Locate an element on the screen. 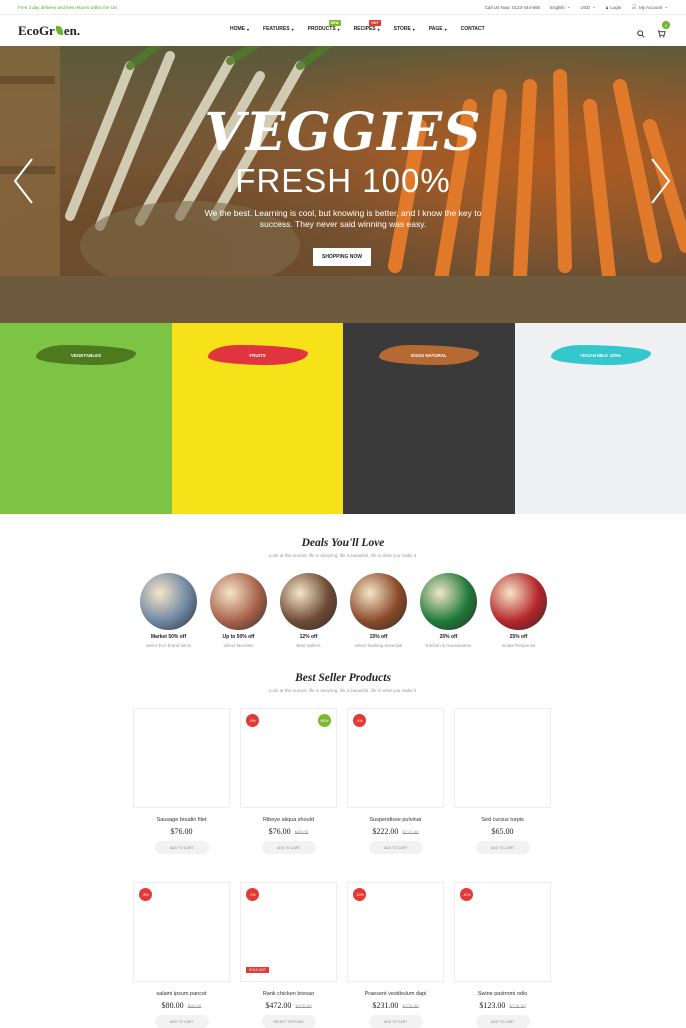 The height and width of the screenshot is (1028, 686). product-price-row: $231.00$256.00 is located at coordinates (395, 1005).